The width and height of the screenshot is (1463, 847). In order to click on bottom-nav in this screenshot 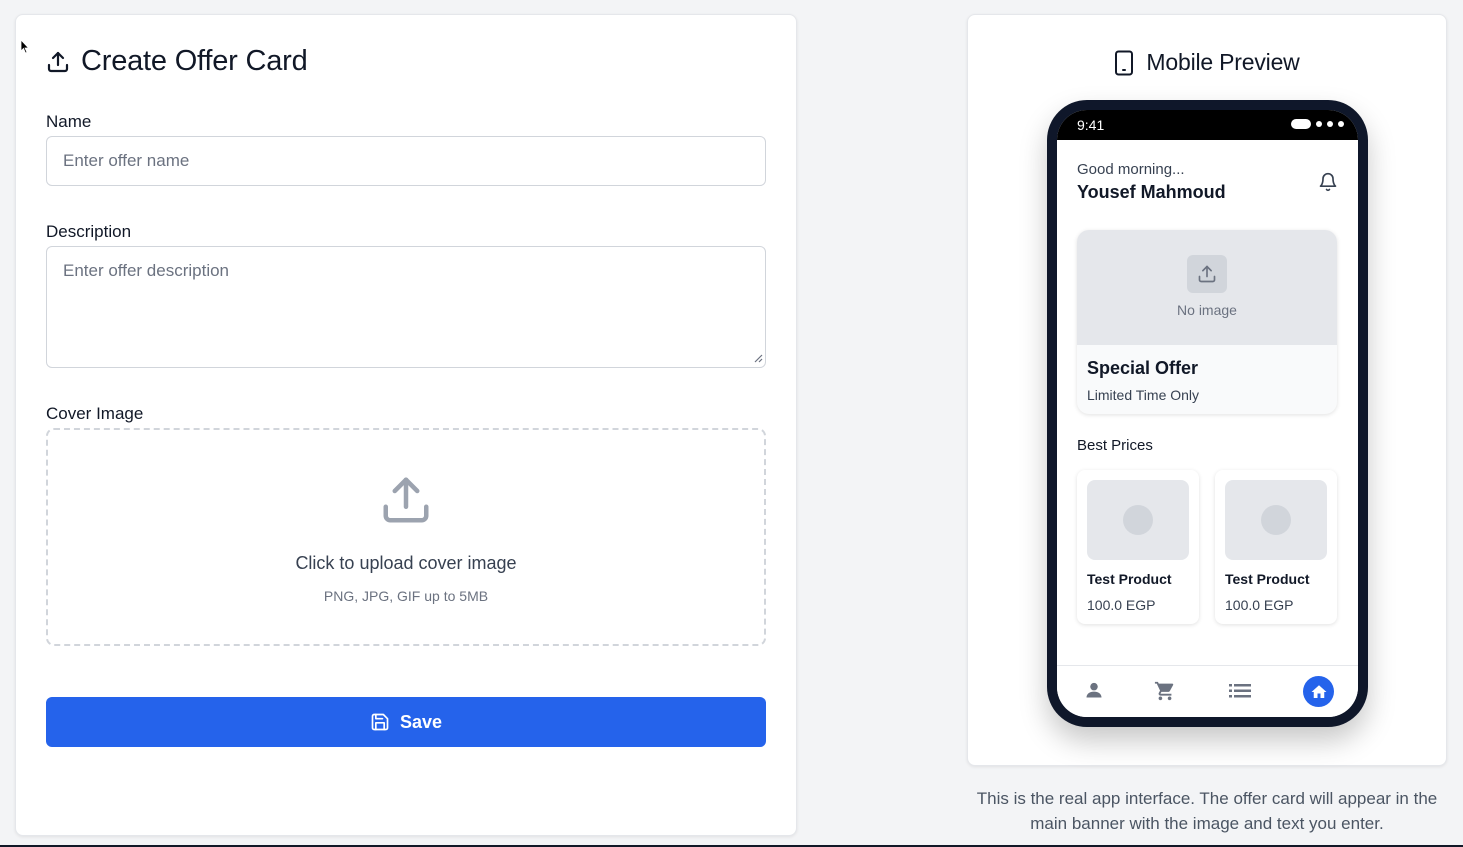, I will do `click(1207, 691)`.